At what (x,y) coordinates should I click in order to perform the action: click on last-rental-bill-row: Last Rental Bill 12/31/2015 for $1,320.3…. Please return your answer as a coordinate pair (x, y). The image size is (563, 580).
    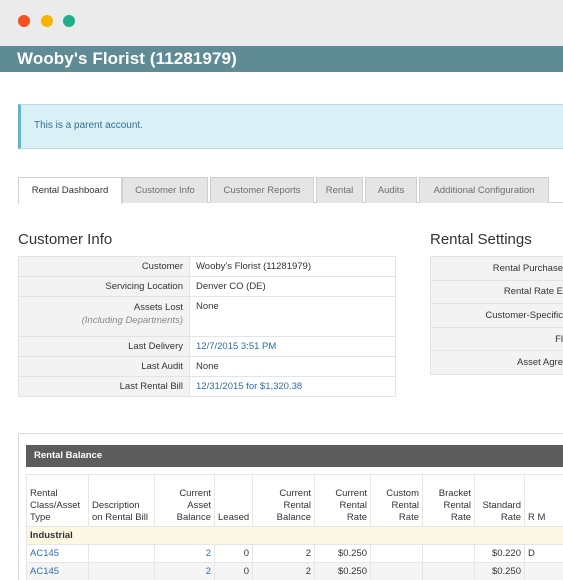
    Looking at the image, I should click on (207, 386).